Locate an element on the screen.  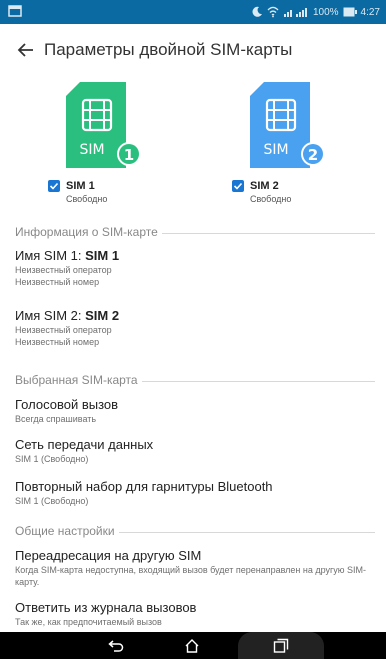
sim1-number: Неизвестный номер is located at coordinates (57, 282).